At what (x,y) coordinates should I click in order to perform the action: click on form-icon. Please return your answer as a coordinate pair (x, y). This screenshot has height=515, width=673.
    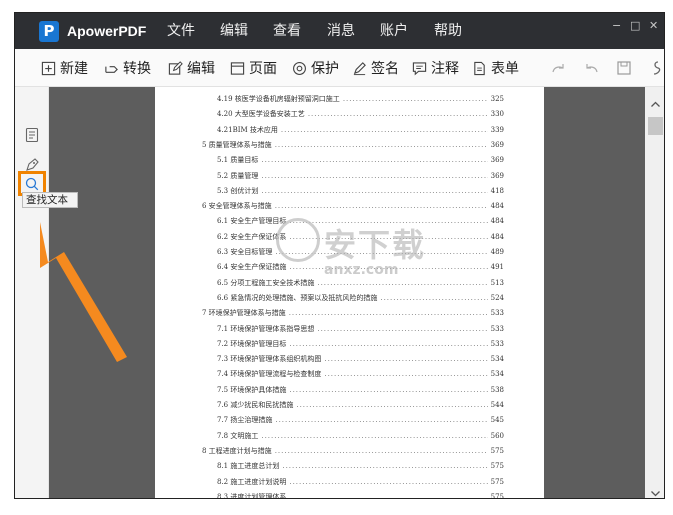
    Looking at the image, I should click on (479, 68).